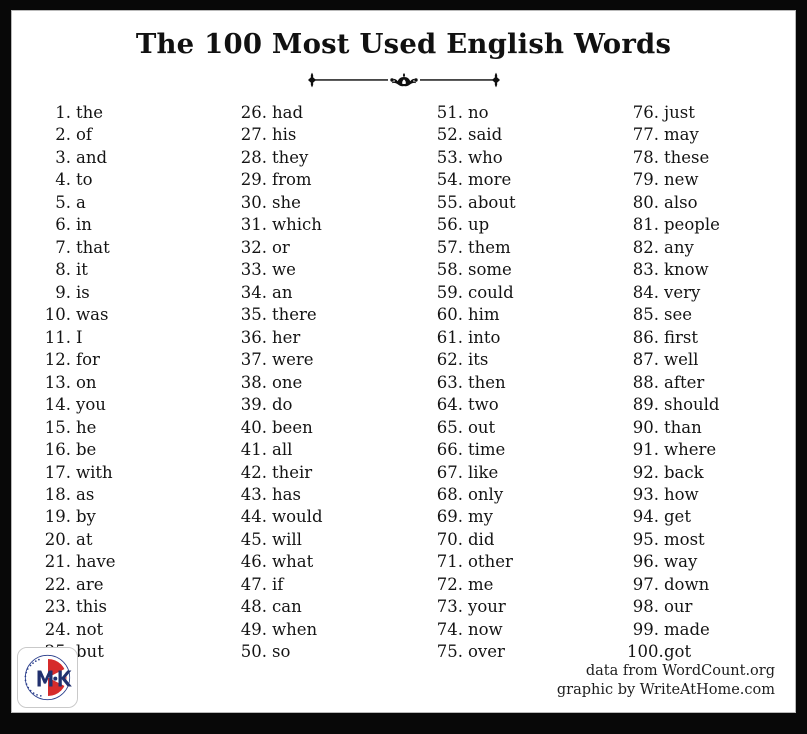  I want to click on word-text: do, so click(282, 405).